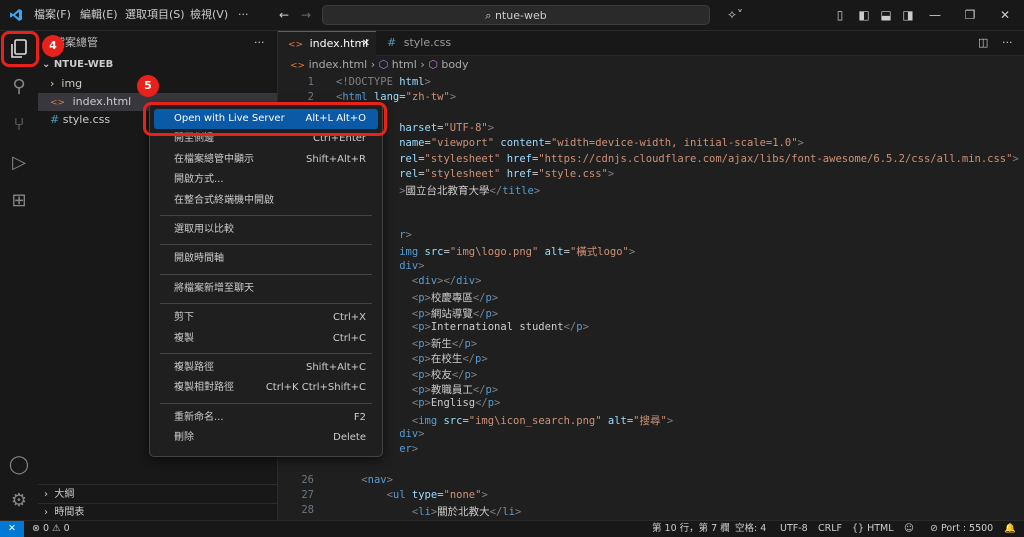  I want to click on tab-close-icon: ✕, so click(366, 44).